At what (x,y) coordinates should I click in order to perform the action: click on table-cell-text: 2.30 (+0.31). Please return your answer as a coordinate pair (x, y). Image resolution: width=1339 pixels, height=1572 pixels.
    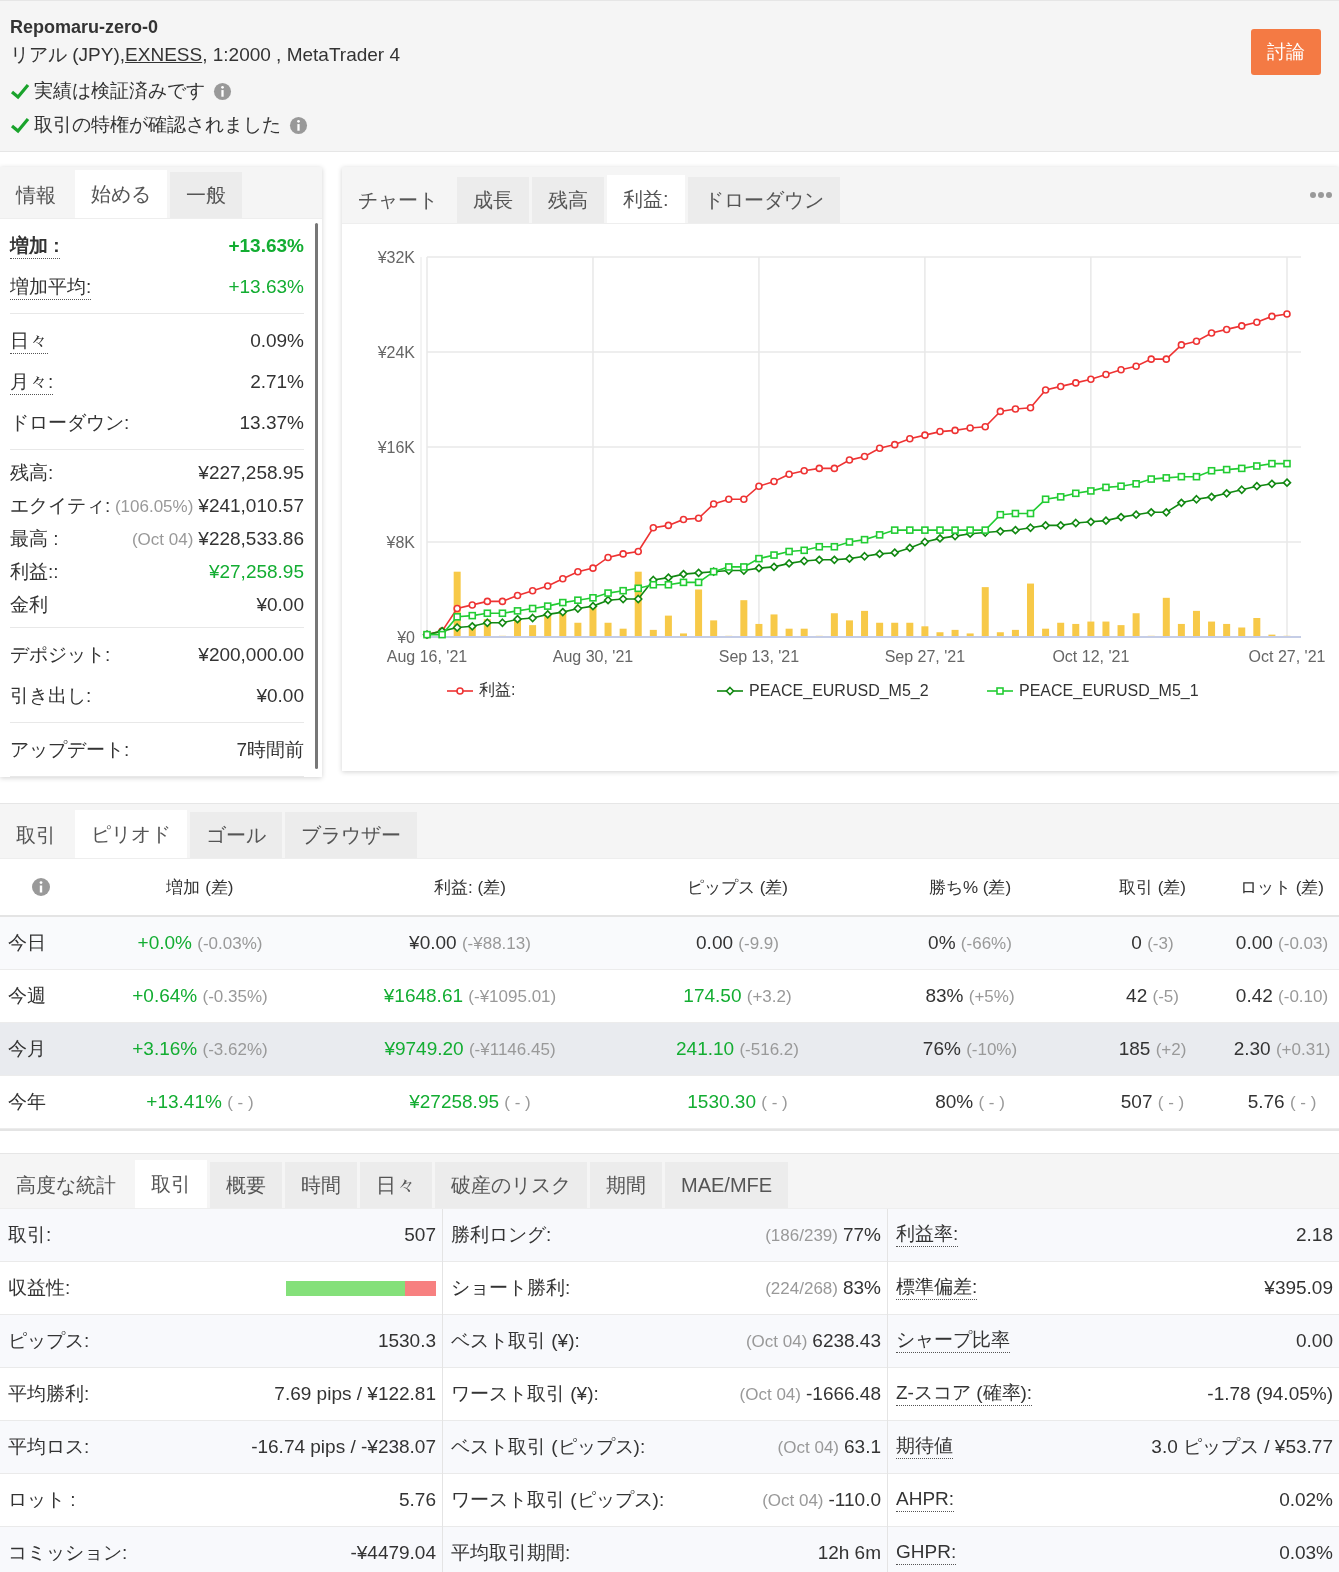
    Looking at the image, I should click on (1282, 1049).